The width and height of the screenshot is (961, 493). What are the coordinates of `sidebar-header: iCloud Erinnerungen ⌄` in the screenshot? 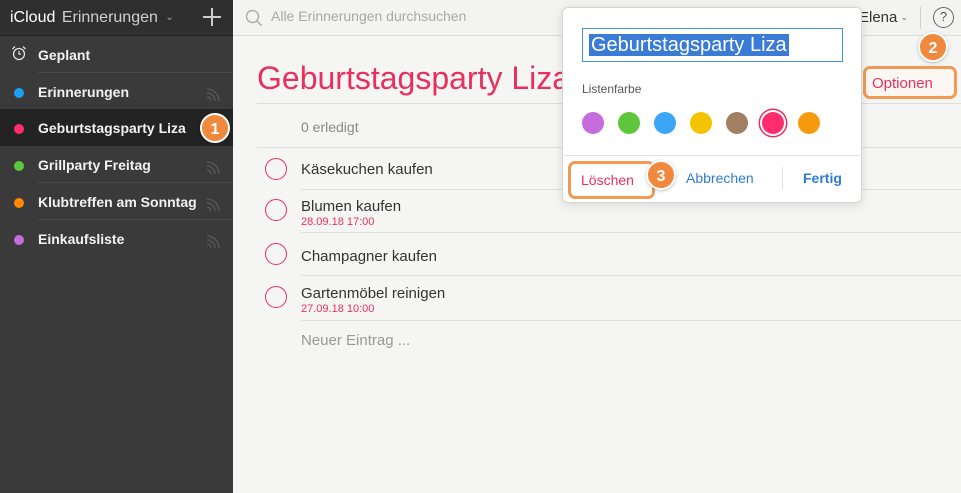 It's located at (116, 18).